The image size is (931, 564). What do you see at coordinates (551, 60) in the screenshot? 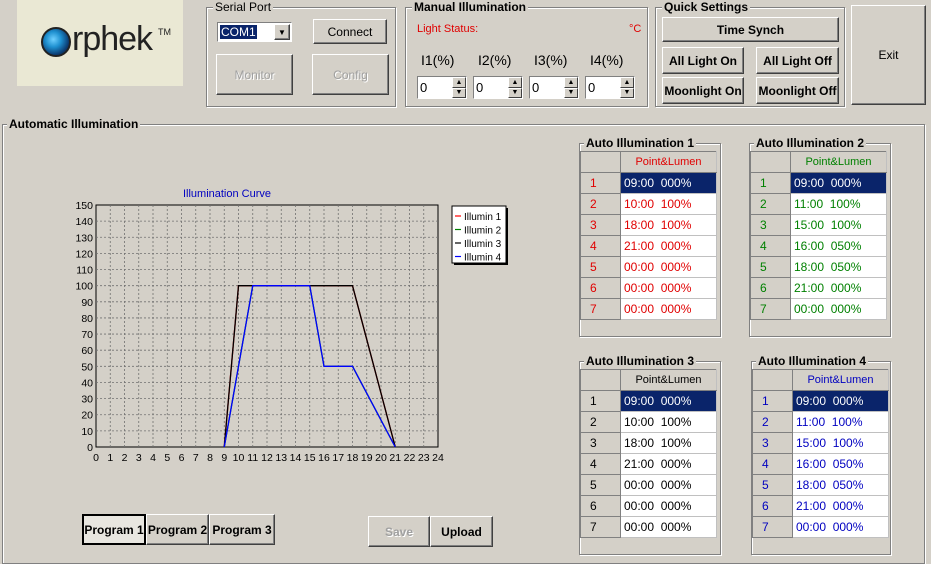
I see `channel-3-label: I3(%)` at bounding box center [551, 60].